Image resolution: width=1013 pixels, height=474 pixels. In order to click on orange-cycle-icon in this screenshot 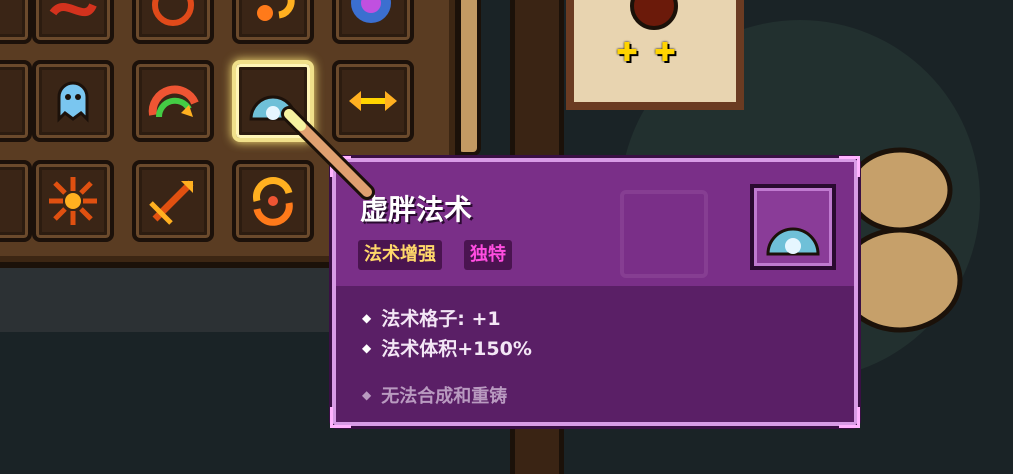, I will do `click(276, 10)`.